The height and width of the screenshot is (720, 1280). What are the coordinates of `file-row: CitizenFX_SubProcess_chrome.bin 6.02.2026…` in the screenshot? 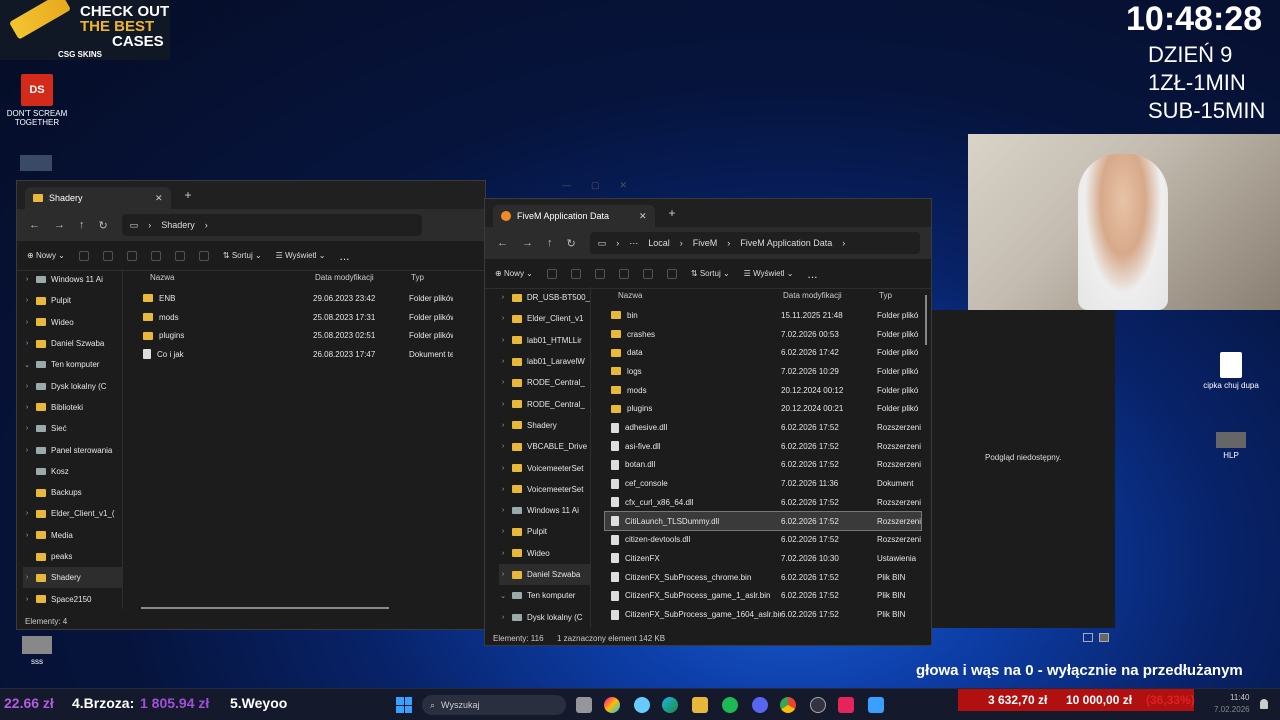 It's located at (763, 577).